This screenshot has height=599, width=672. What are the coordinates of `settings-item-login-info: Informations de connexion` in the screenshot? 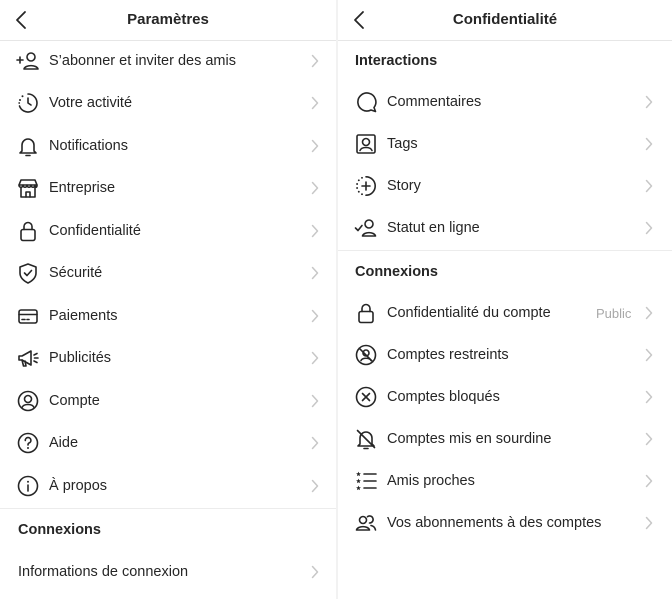 It's located at (168, 572).